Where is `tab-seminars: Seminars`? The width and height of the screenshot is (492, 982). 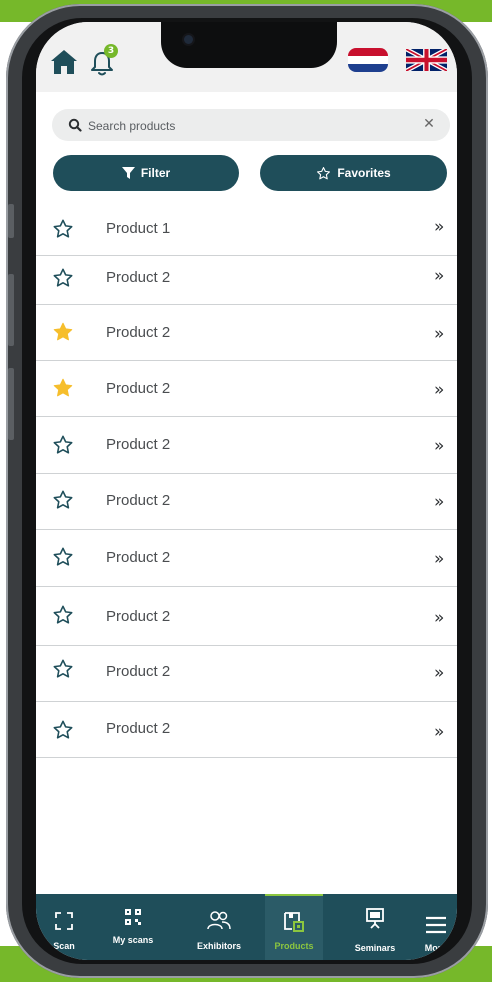
tab-seminars: Seminars is located at coordinates (375, 927).